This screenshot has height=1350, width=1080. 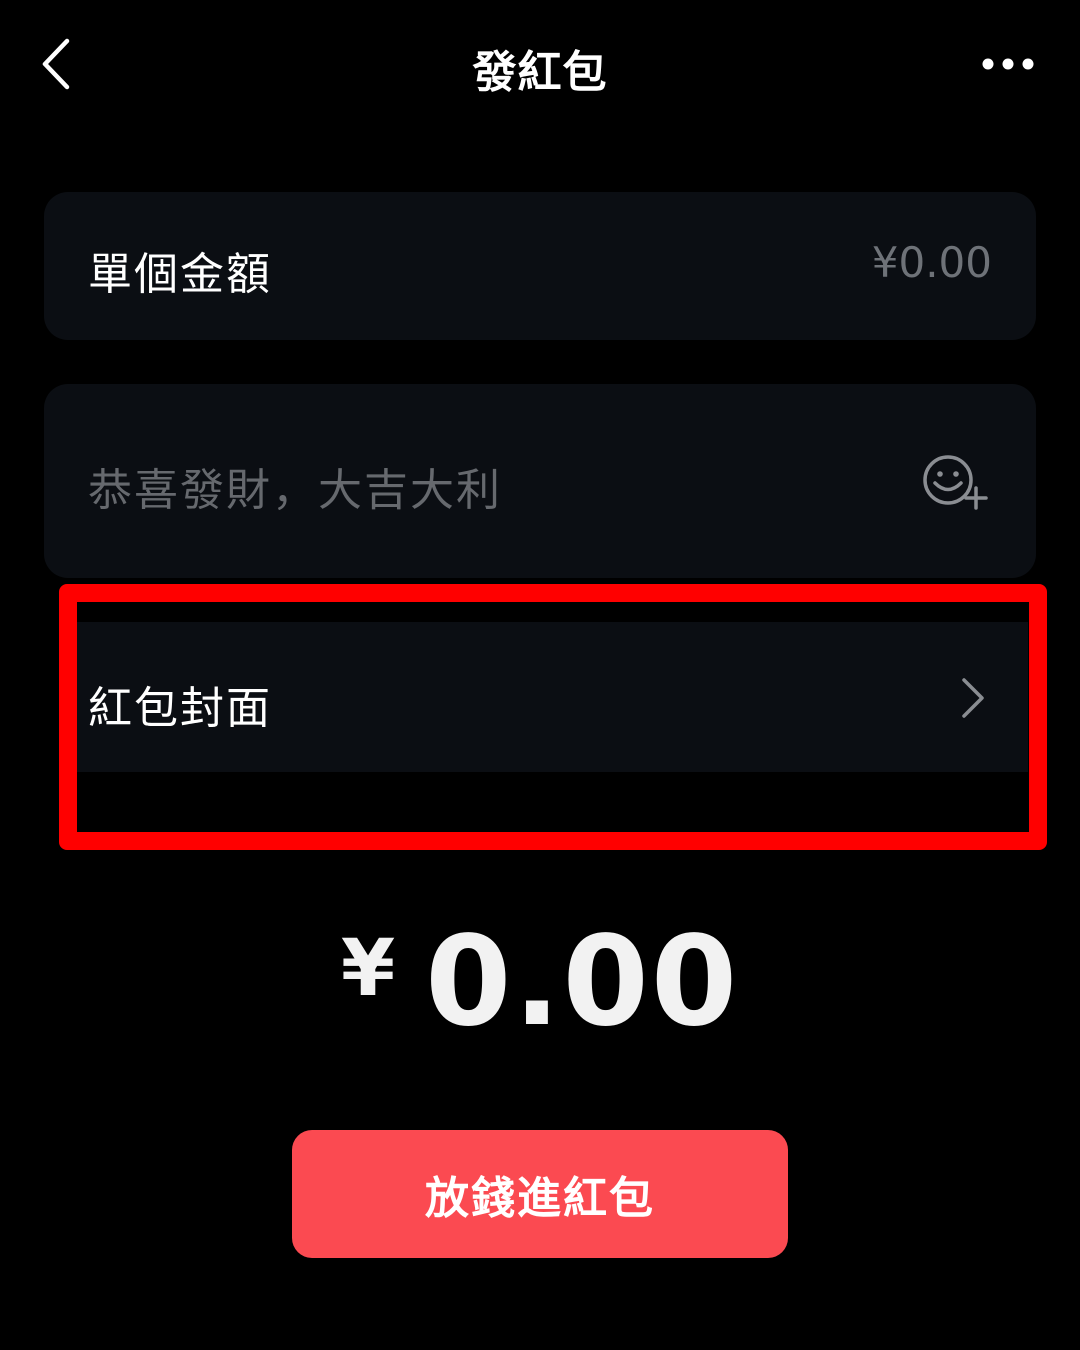 I want to click on amount-label: 單個金額, so click(x=180, y=274).